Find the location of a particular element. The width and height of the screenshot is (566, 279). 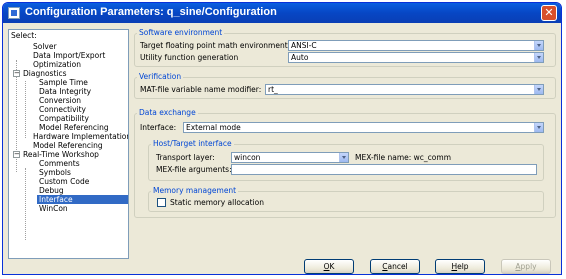

tree-item-model-referencing-diag: Model Referencing is located at coordinates (74, 127).